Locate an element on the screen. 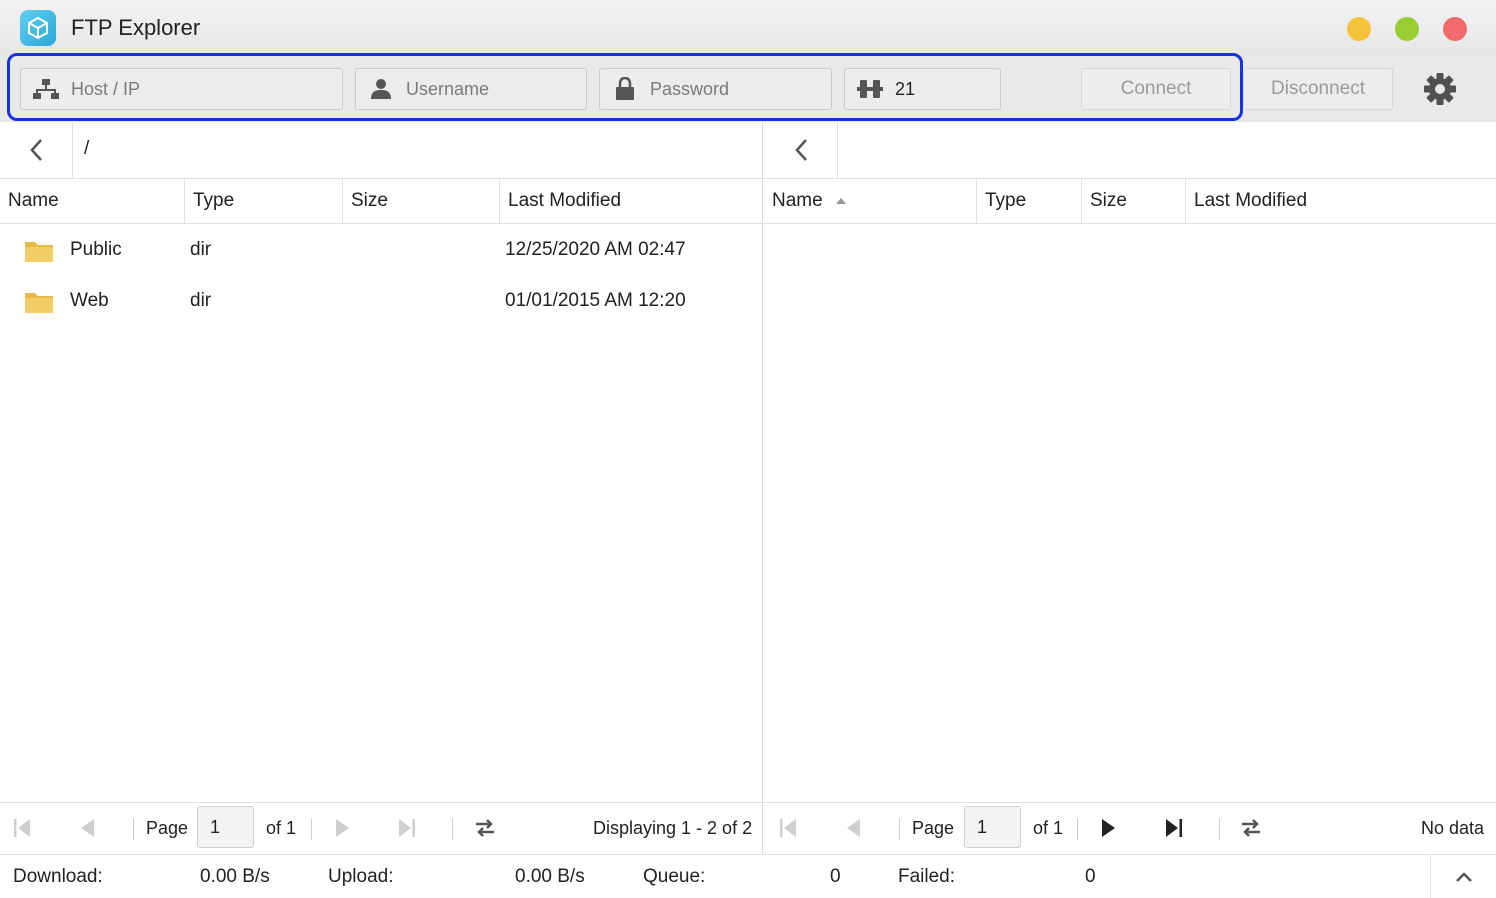 The height and width of the screenshot is (898, 1496). host-placeholder: Host / IP is located at coordinates (106, 88).